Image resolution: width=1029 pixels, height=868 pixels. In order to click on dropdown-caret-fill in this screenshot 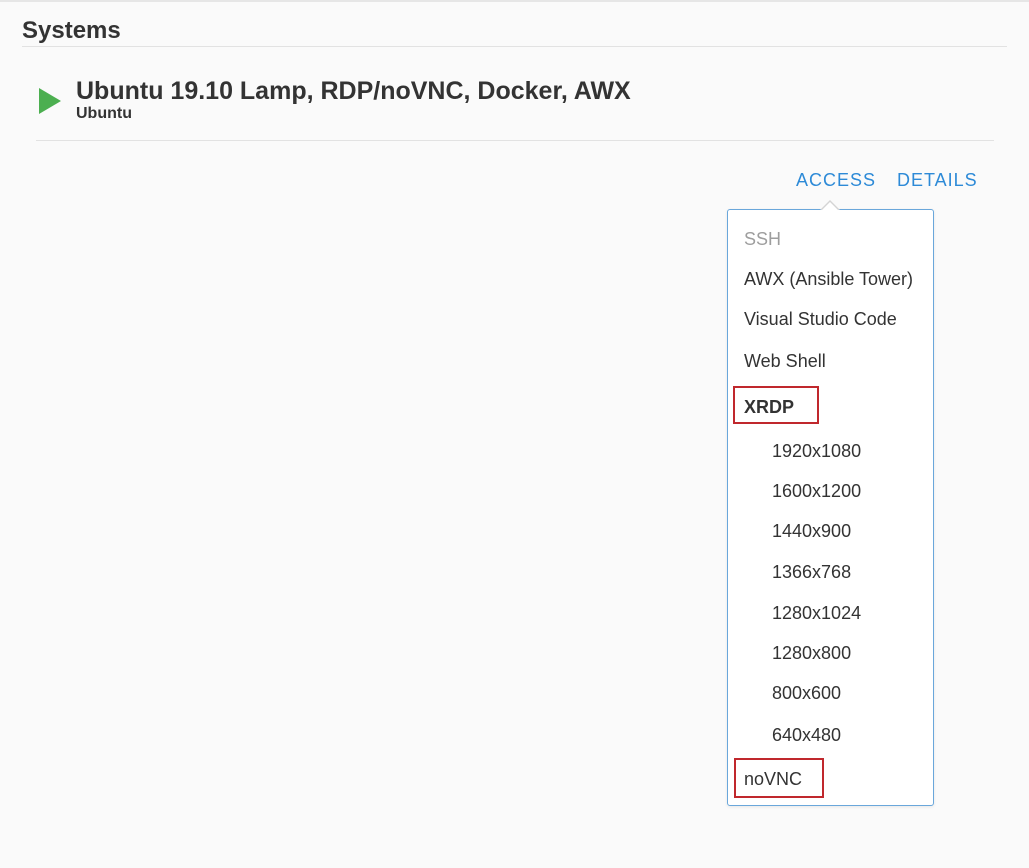, I will do `click(830, 206)`.